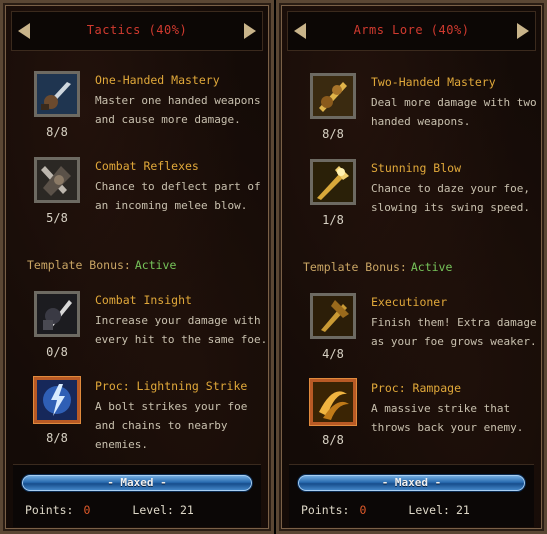  What do you see at coordinates (171, 386) in the screenshot?
I see `skill-name: Proc: Lightning Strike` at bounding box center [171, 386].